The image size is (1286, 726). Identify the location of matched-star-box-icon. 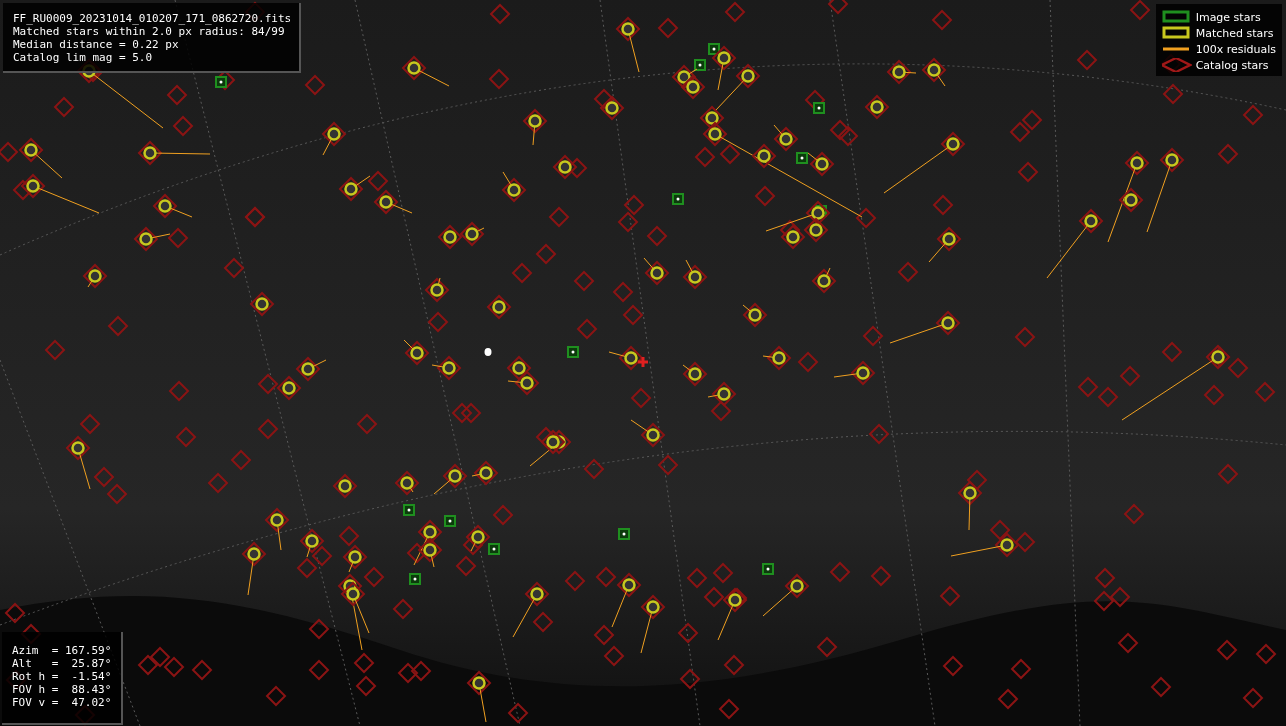
(1176, 33).